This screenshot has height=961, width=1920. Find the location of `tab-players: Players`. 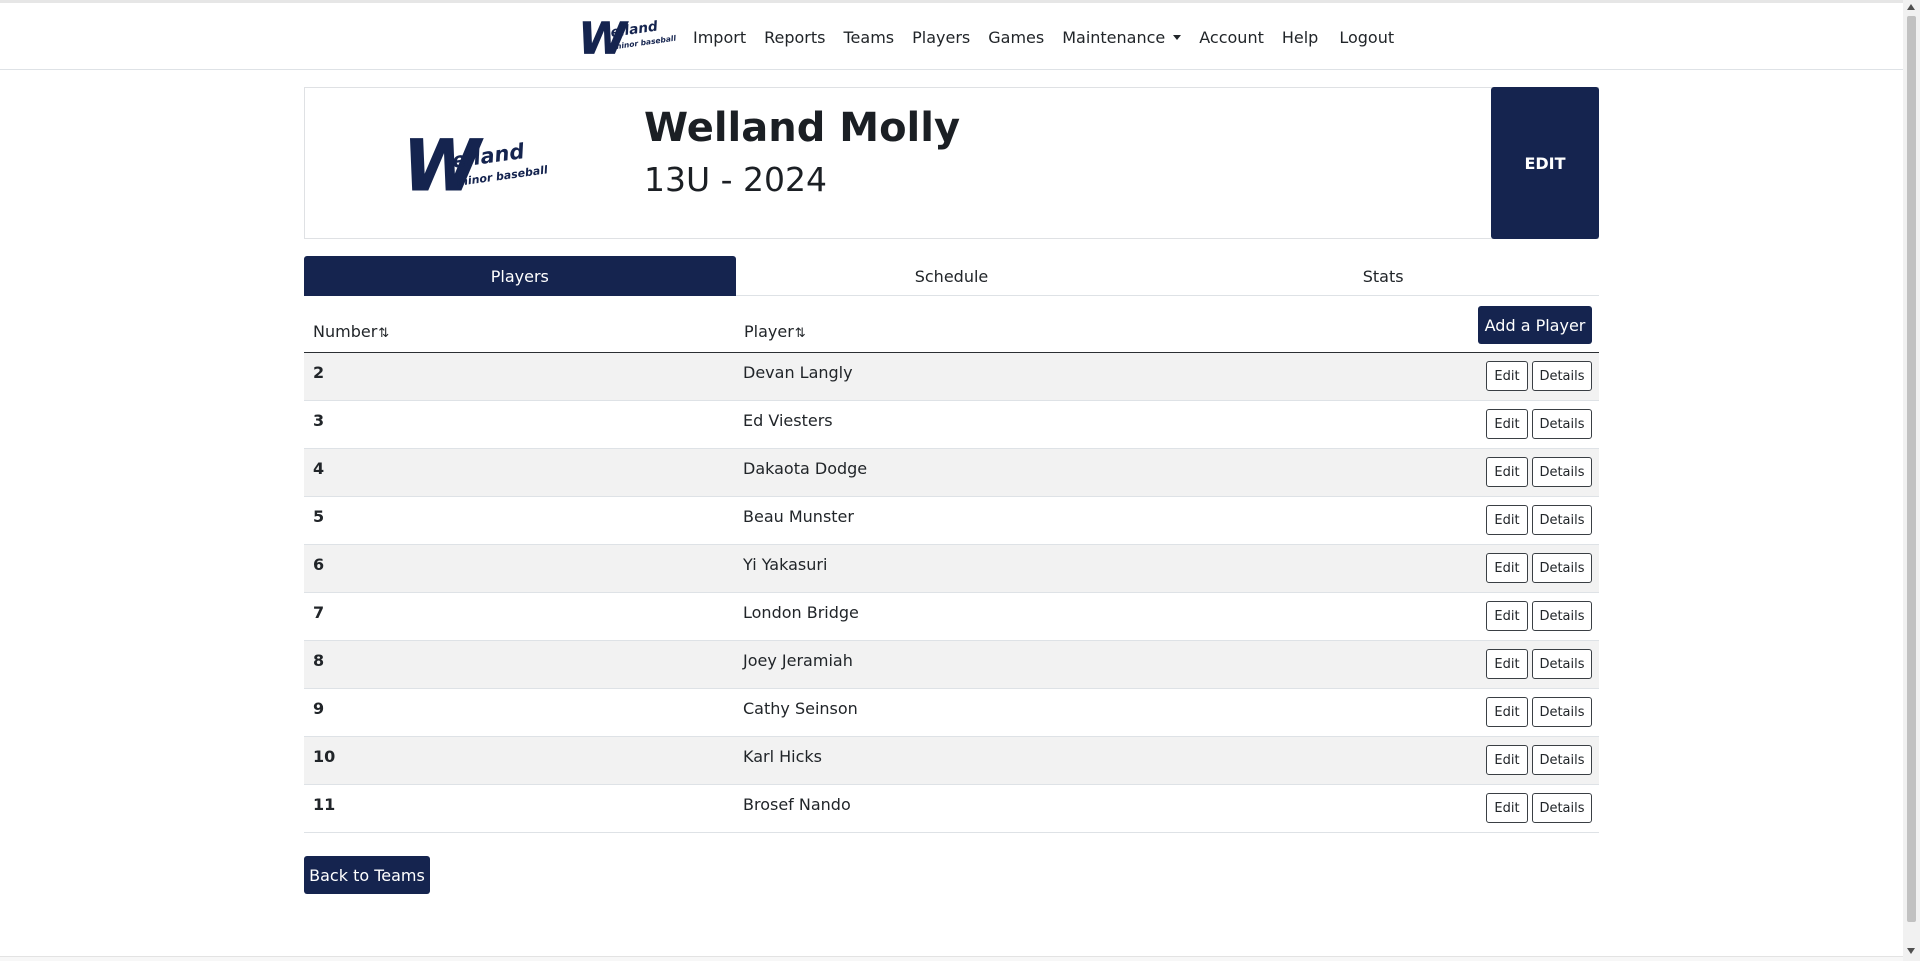

tab-players: Players is located at coordinates (520, 276).